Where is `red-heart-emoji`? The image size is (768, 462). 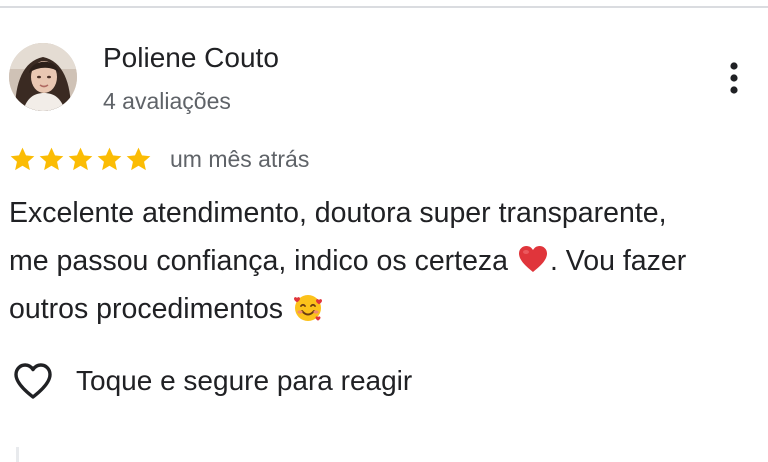
red-heart-emoji is located at coordinates (533, 259).